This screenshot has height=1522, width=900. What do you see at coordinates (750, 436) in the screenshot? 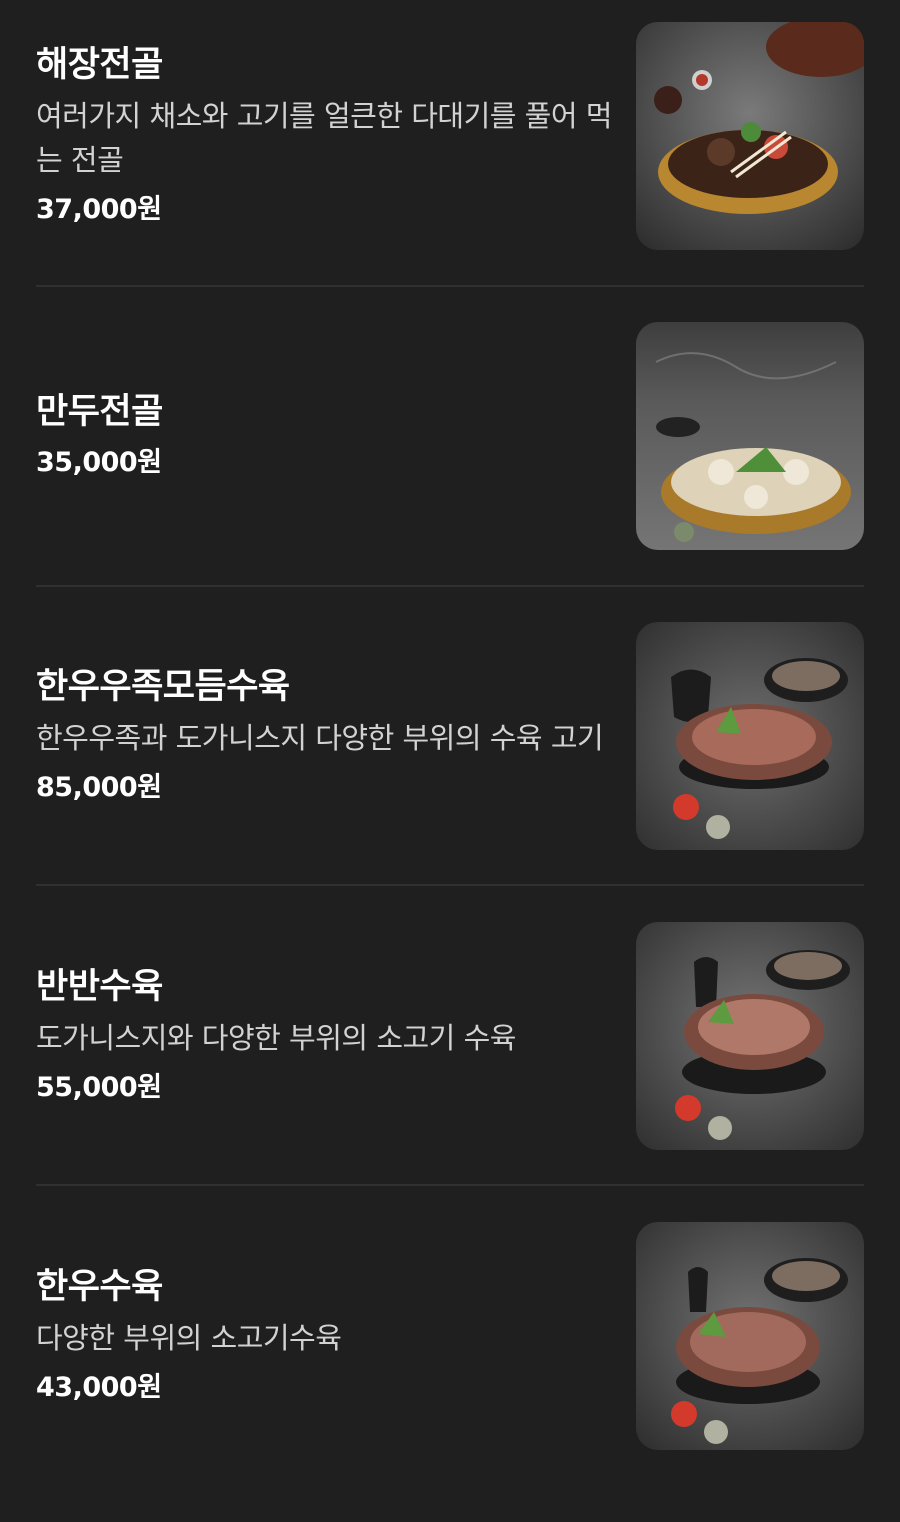
I see `dumpling-hotpot-photo-icon` at bounding box center [750, 436].